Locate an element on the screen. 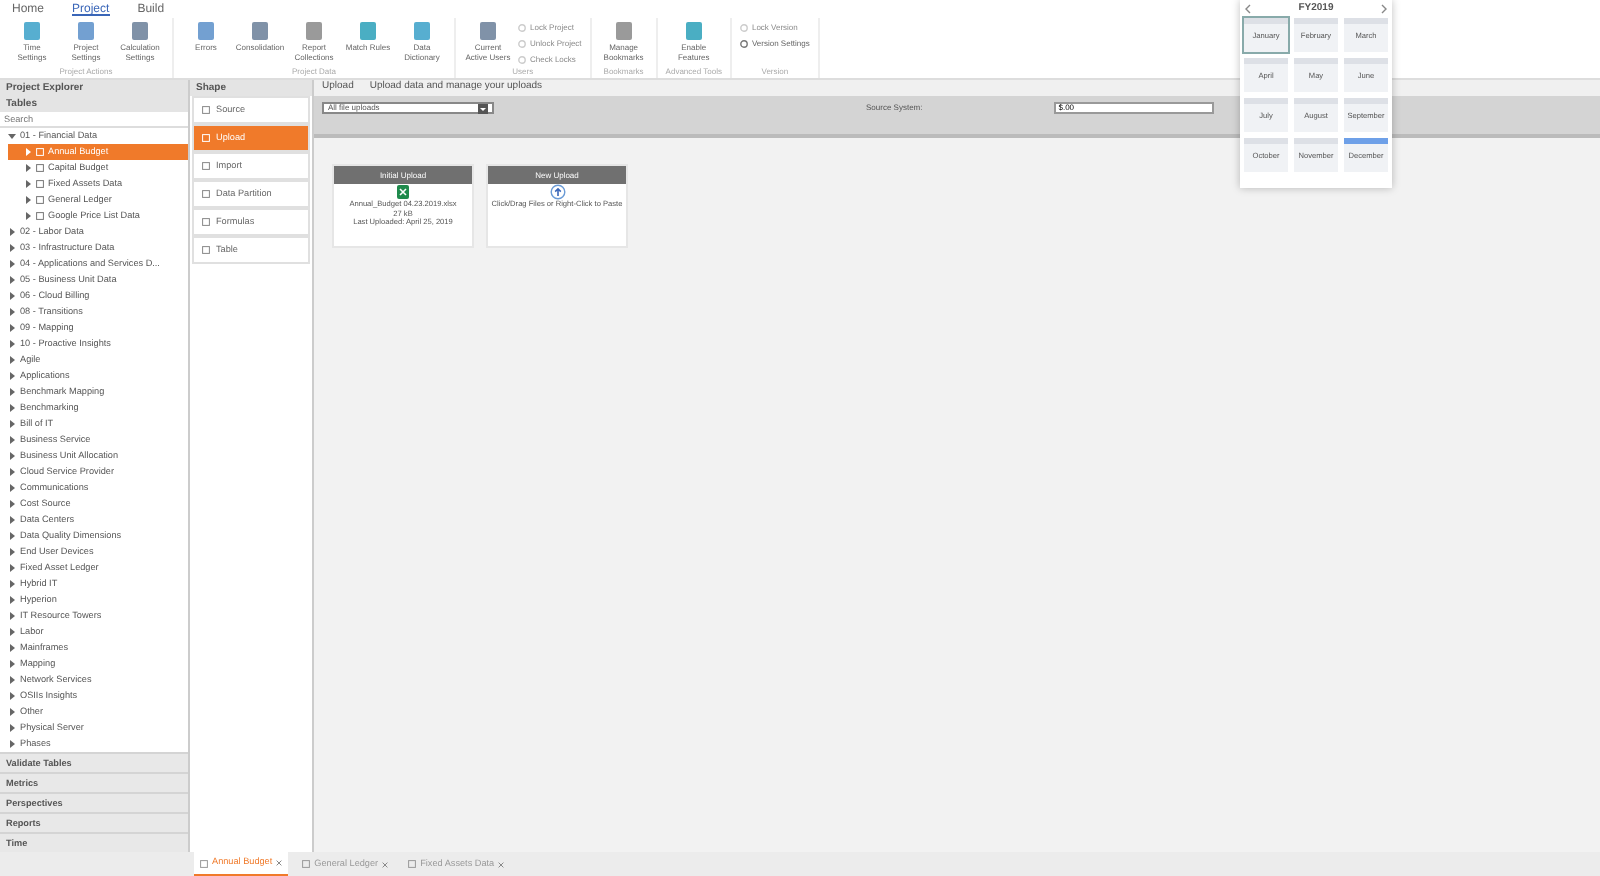 Image resolution: width=1600 pixels, height=876 pixels. collapse-arrow-icon is located at coordinates (12, 136).